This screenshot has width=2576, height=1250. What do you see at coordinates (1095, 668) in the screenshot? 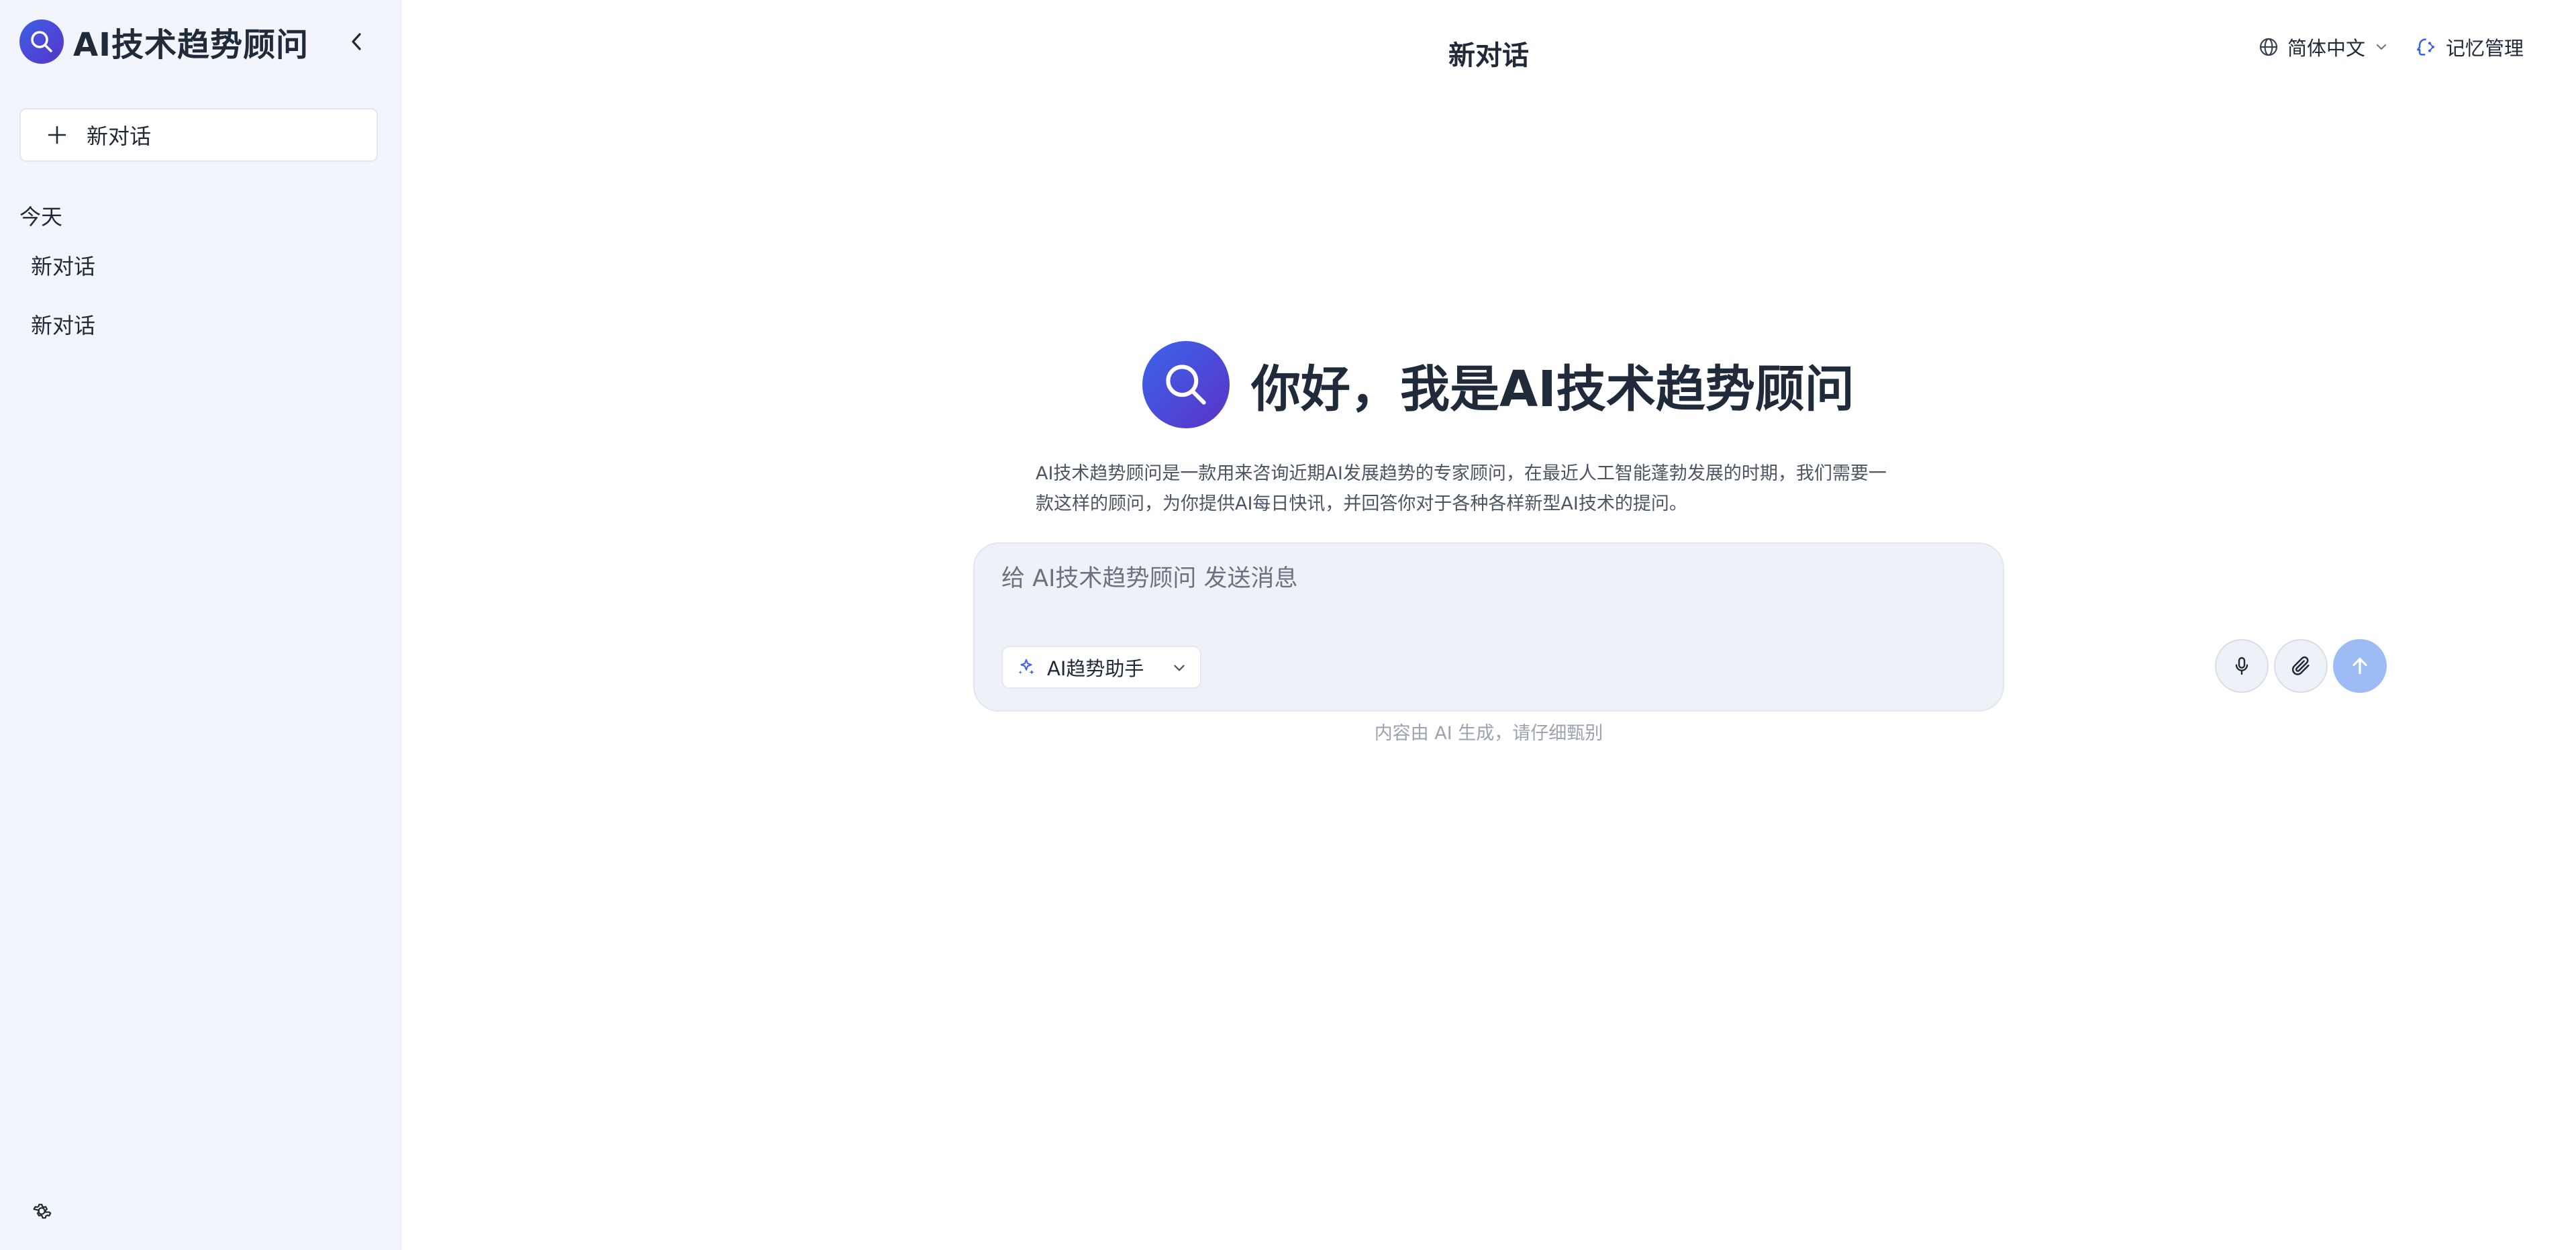
I see `agent-selector-label: AI趋势助手` at bounding box center [1095, 668].